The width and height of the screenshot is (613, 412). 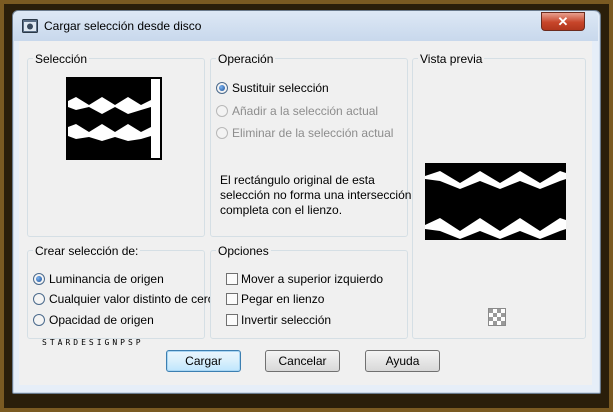 What do you see at coordinates (39, 320) in the screenshot?
I see `radio-opacidad` at bounding box center [39, 320].